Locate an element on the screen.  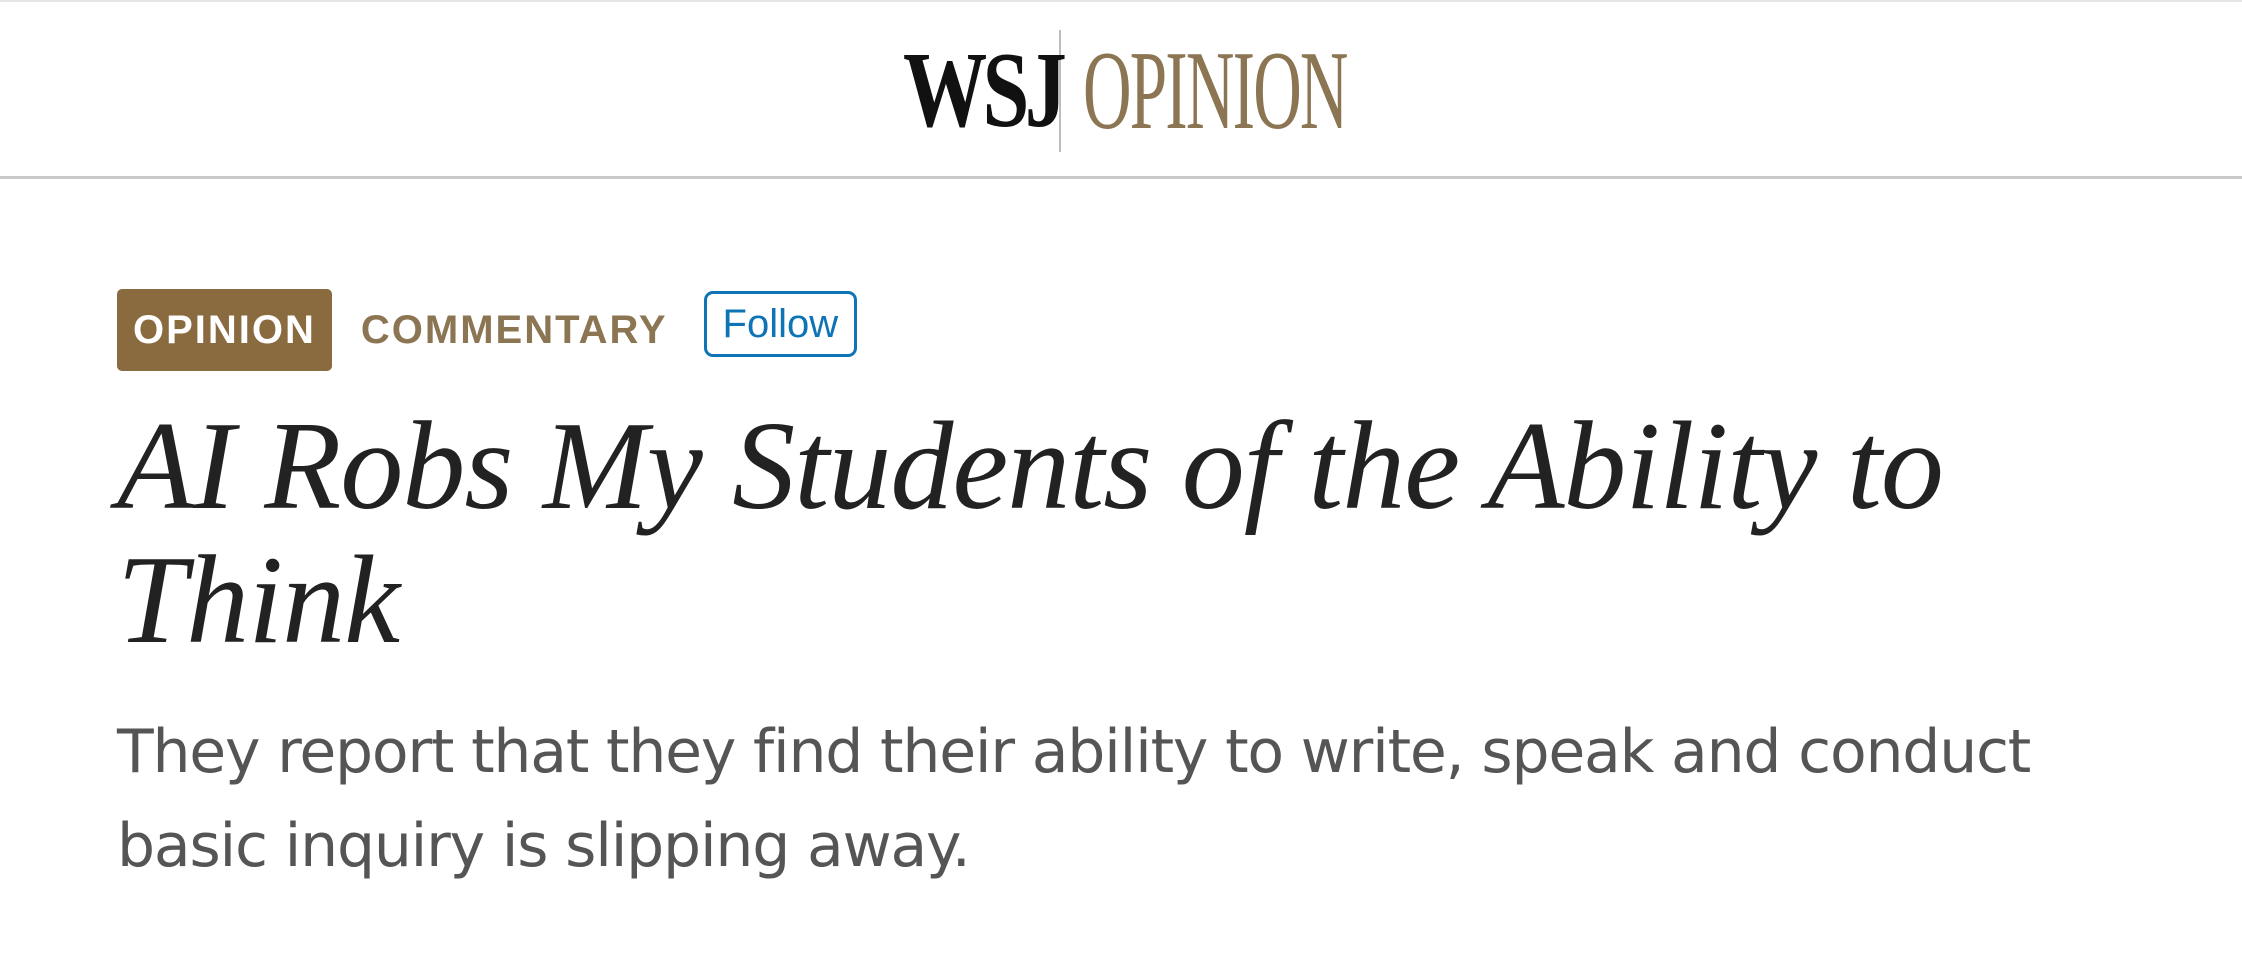
commentary-section-link: COMMENTARY is located at coordinates (514, 330).